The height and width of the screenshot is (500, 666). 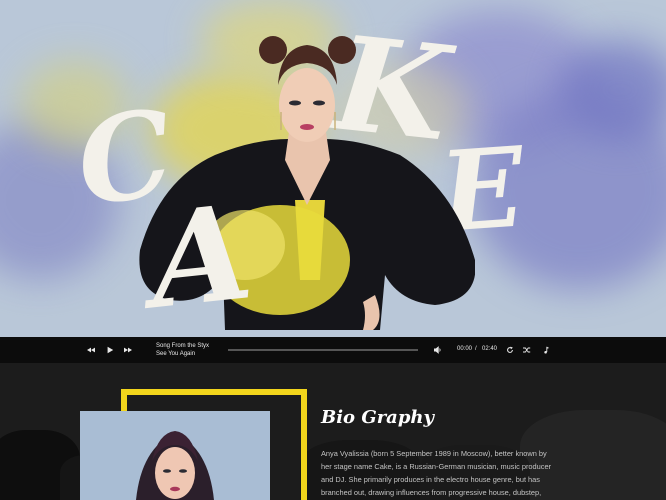 I want to click on current-time: 00:00, so click(x=465, y=349).